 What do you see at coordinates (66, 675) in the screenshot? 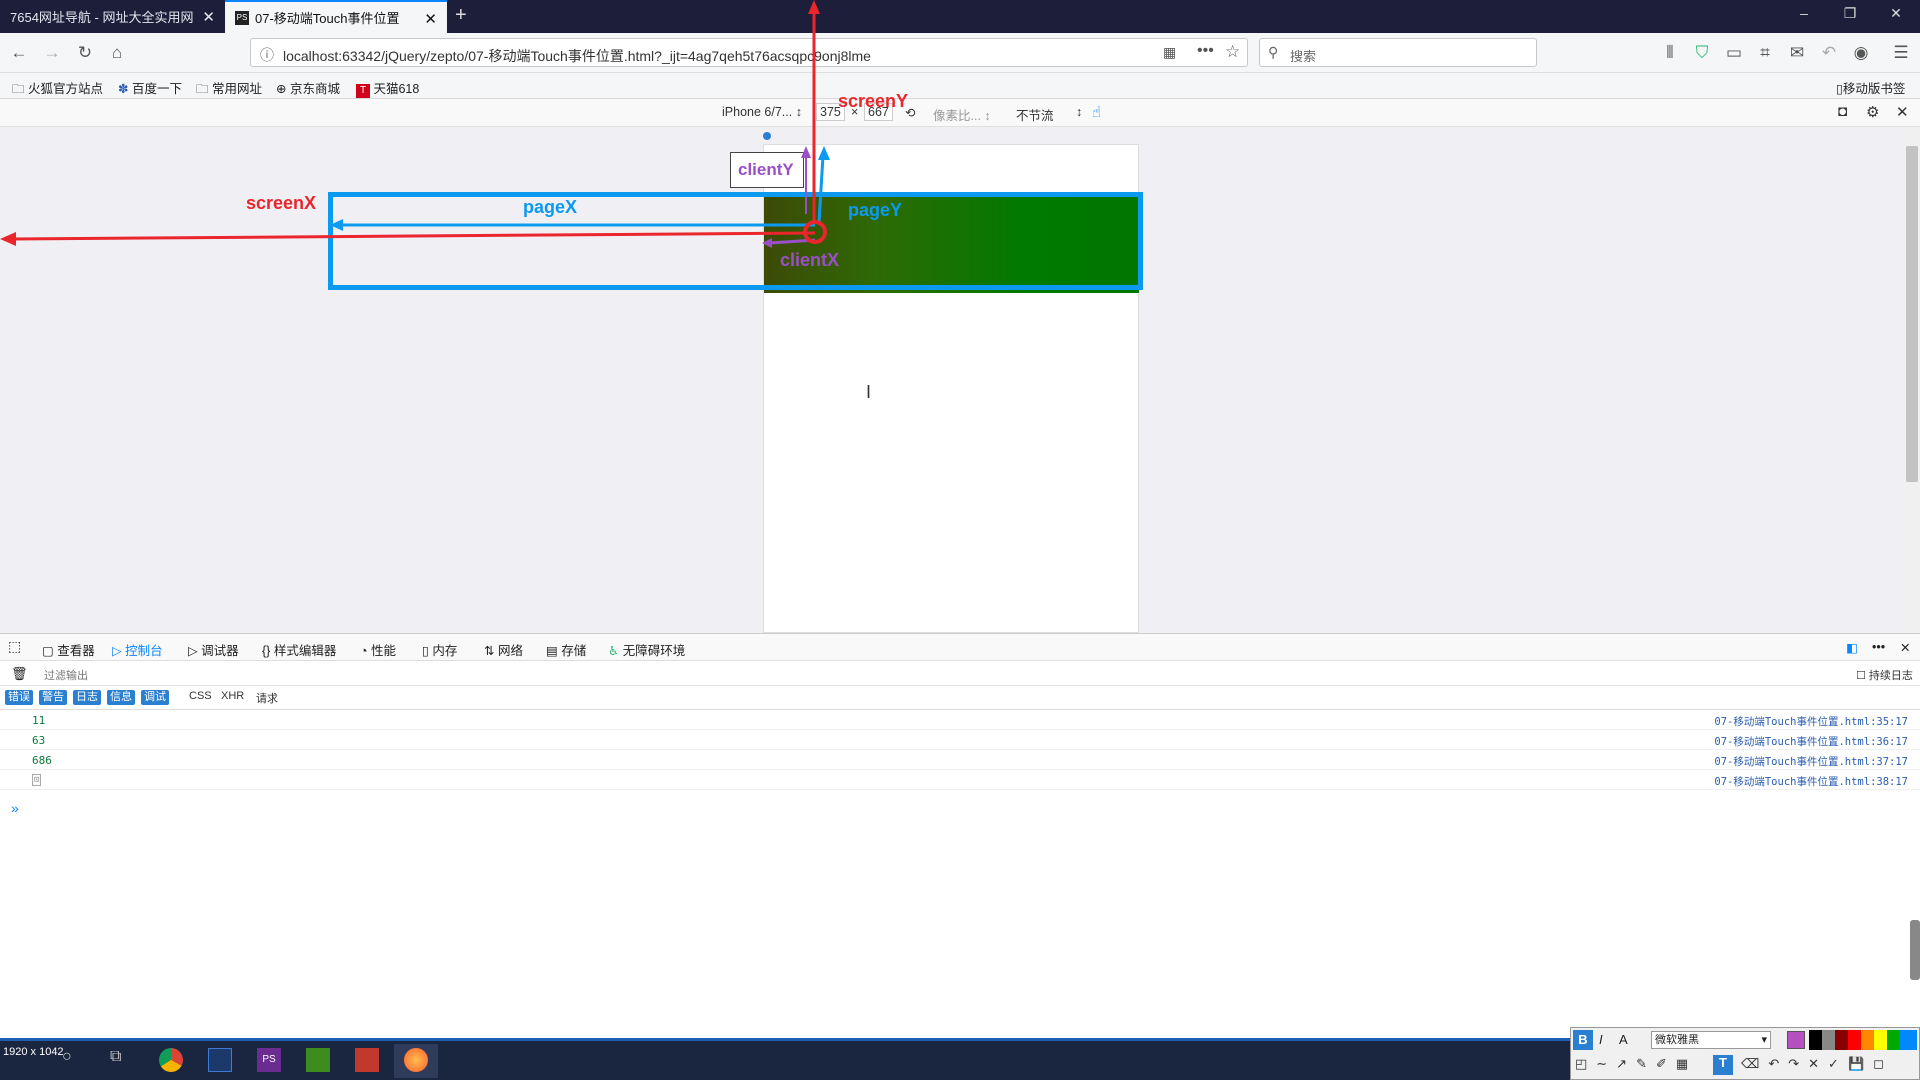
I see `filter-input: 过滤输出` at bounding box center [66, 675].